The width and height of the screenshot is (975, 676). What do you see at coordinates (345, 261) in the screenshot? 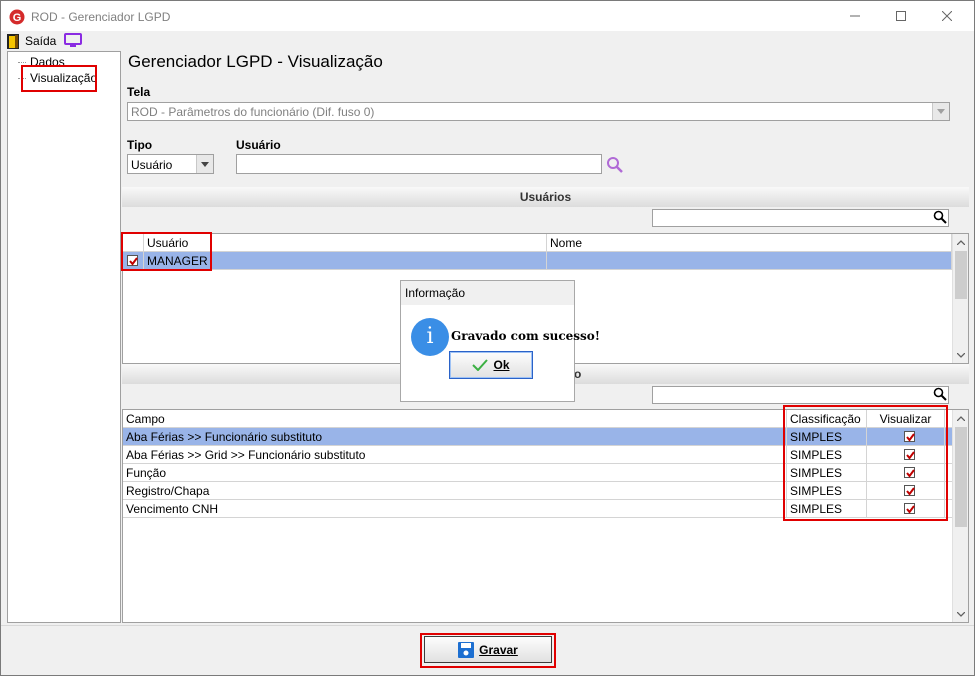
I see `usuario-cell: MANAGER` at bounding box center [345, 261].